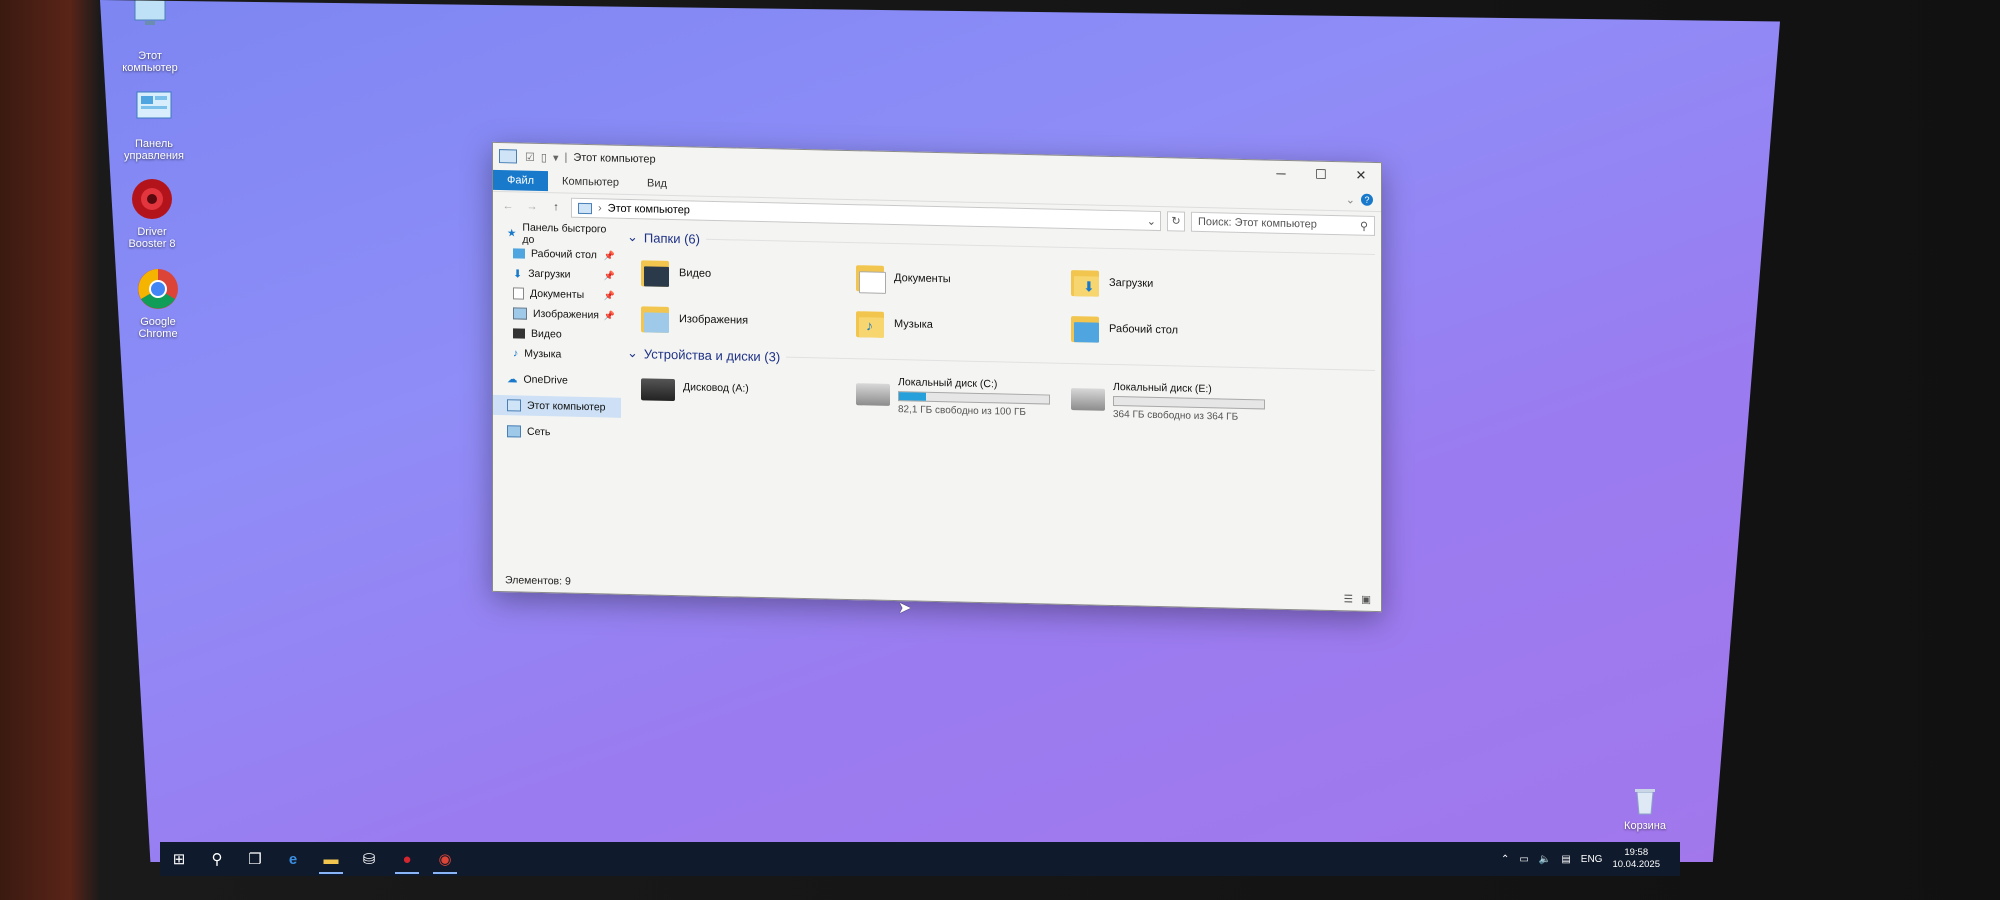  Describe the element at coordinates (1153, 220) in the screenshot. I see `address-dropdown-icon: ⌄` at that location.